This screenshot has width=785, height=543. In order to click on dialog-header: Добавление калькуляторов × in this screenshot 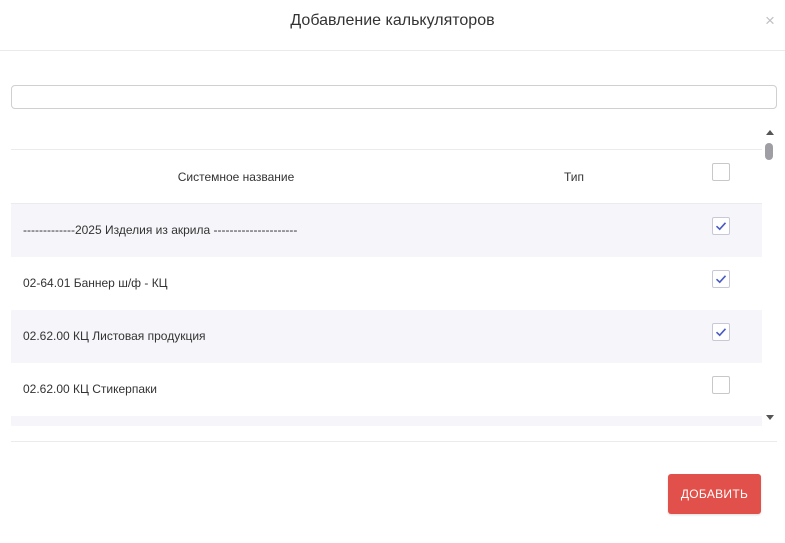, I will do `click(392, 25)`.